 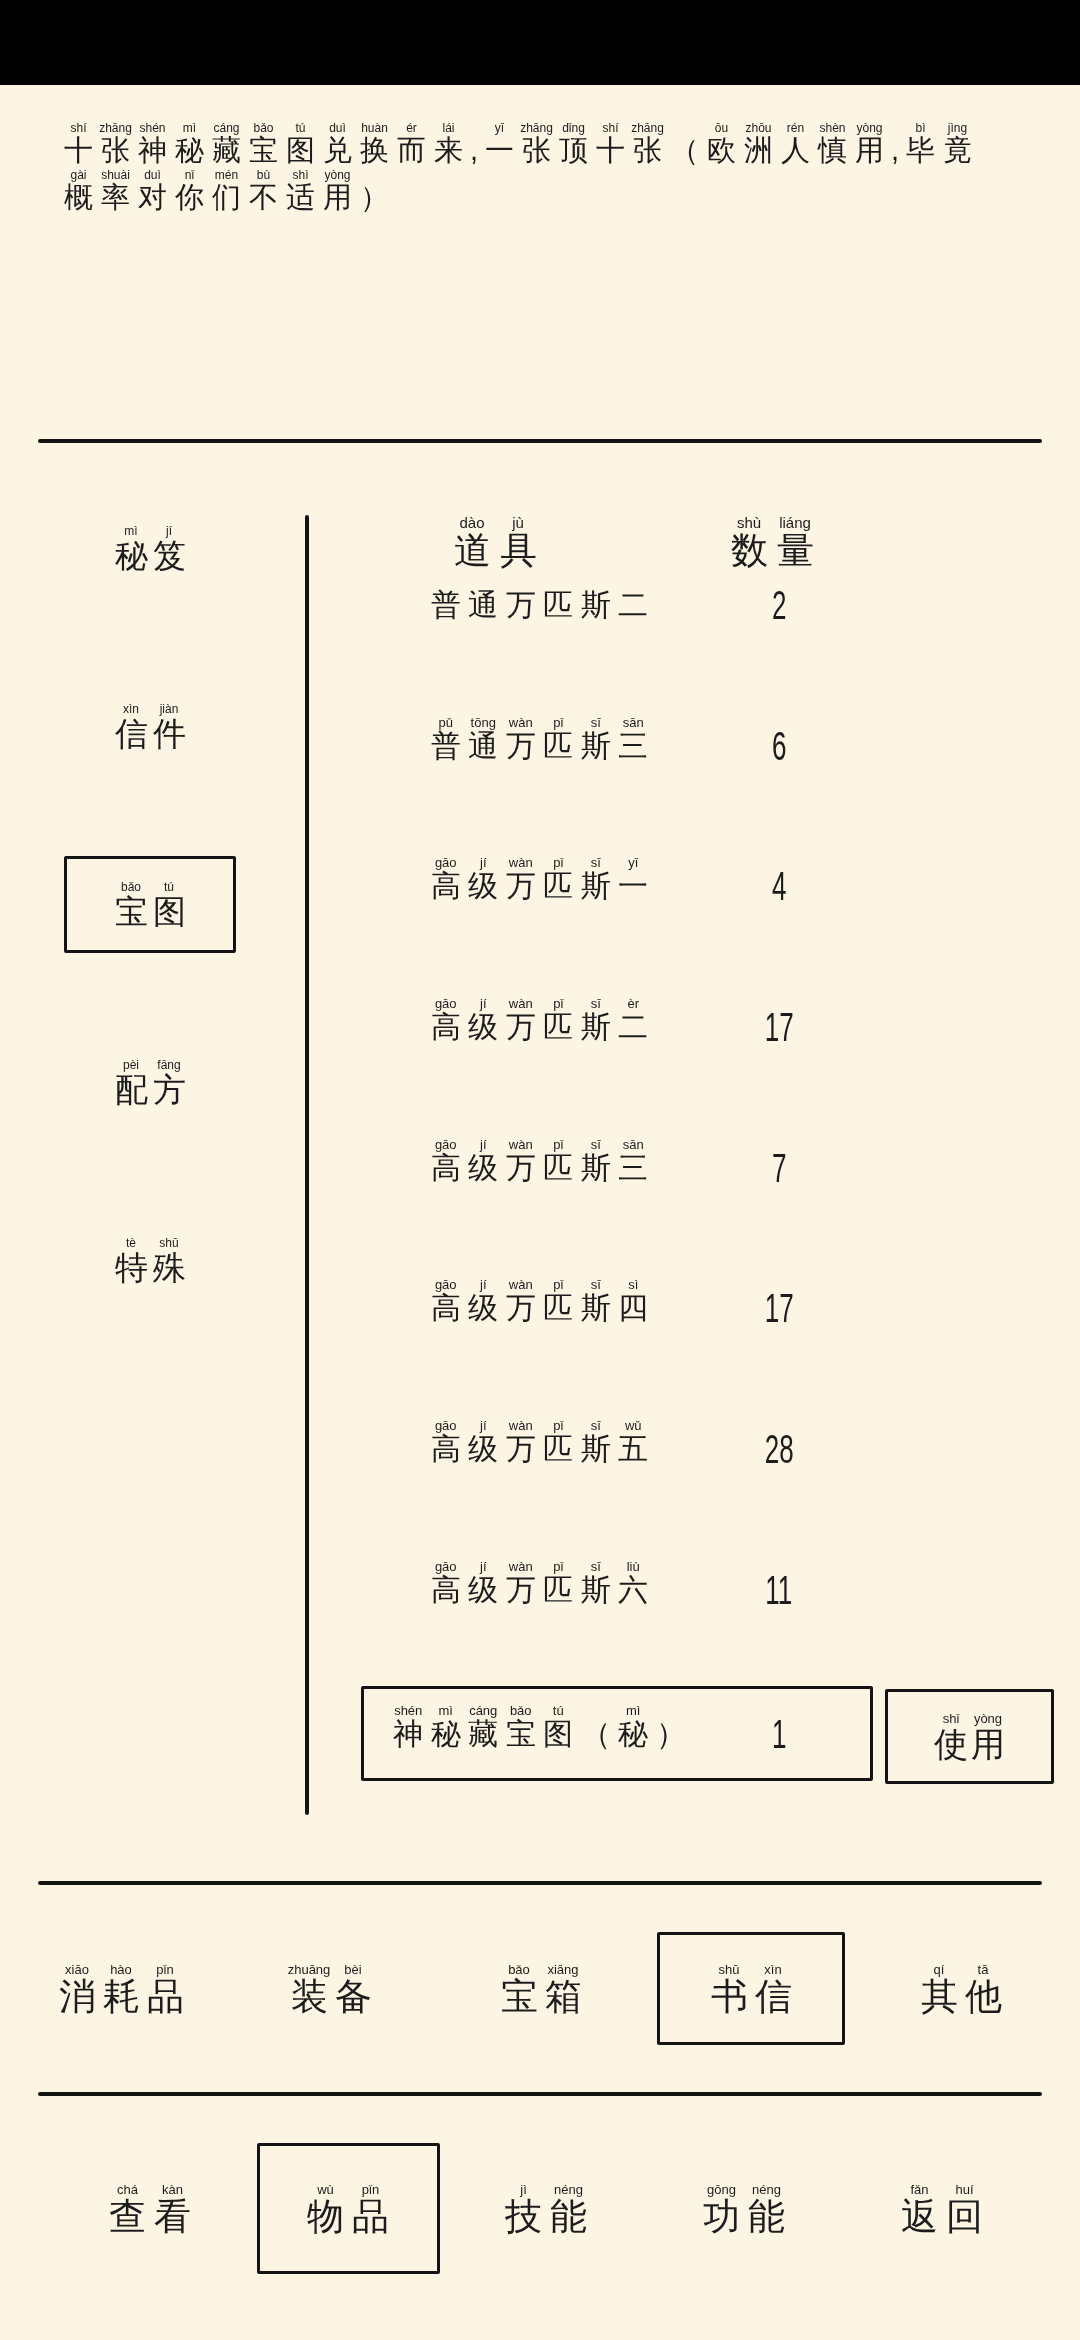 What do you see at coordinates (150, 548) in the screenshot?
I see `category-tab: mì jí 秘笈` at bounding box center [150, 548].